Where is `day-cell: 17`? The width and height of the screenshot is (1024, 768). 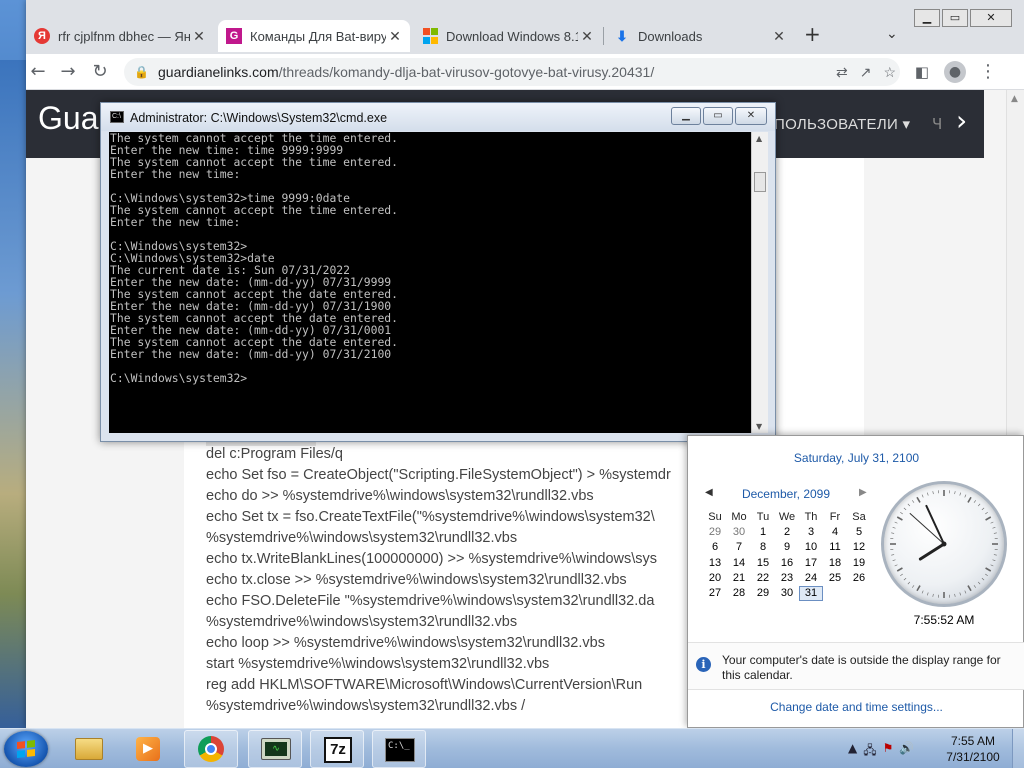
day-cell: 17 is located at coordinates (811, 563).